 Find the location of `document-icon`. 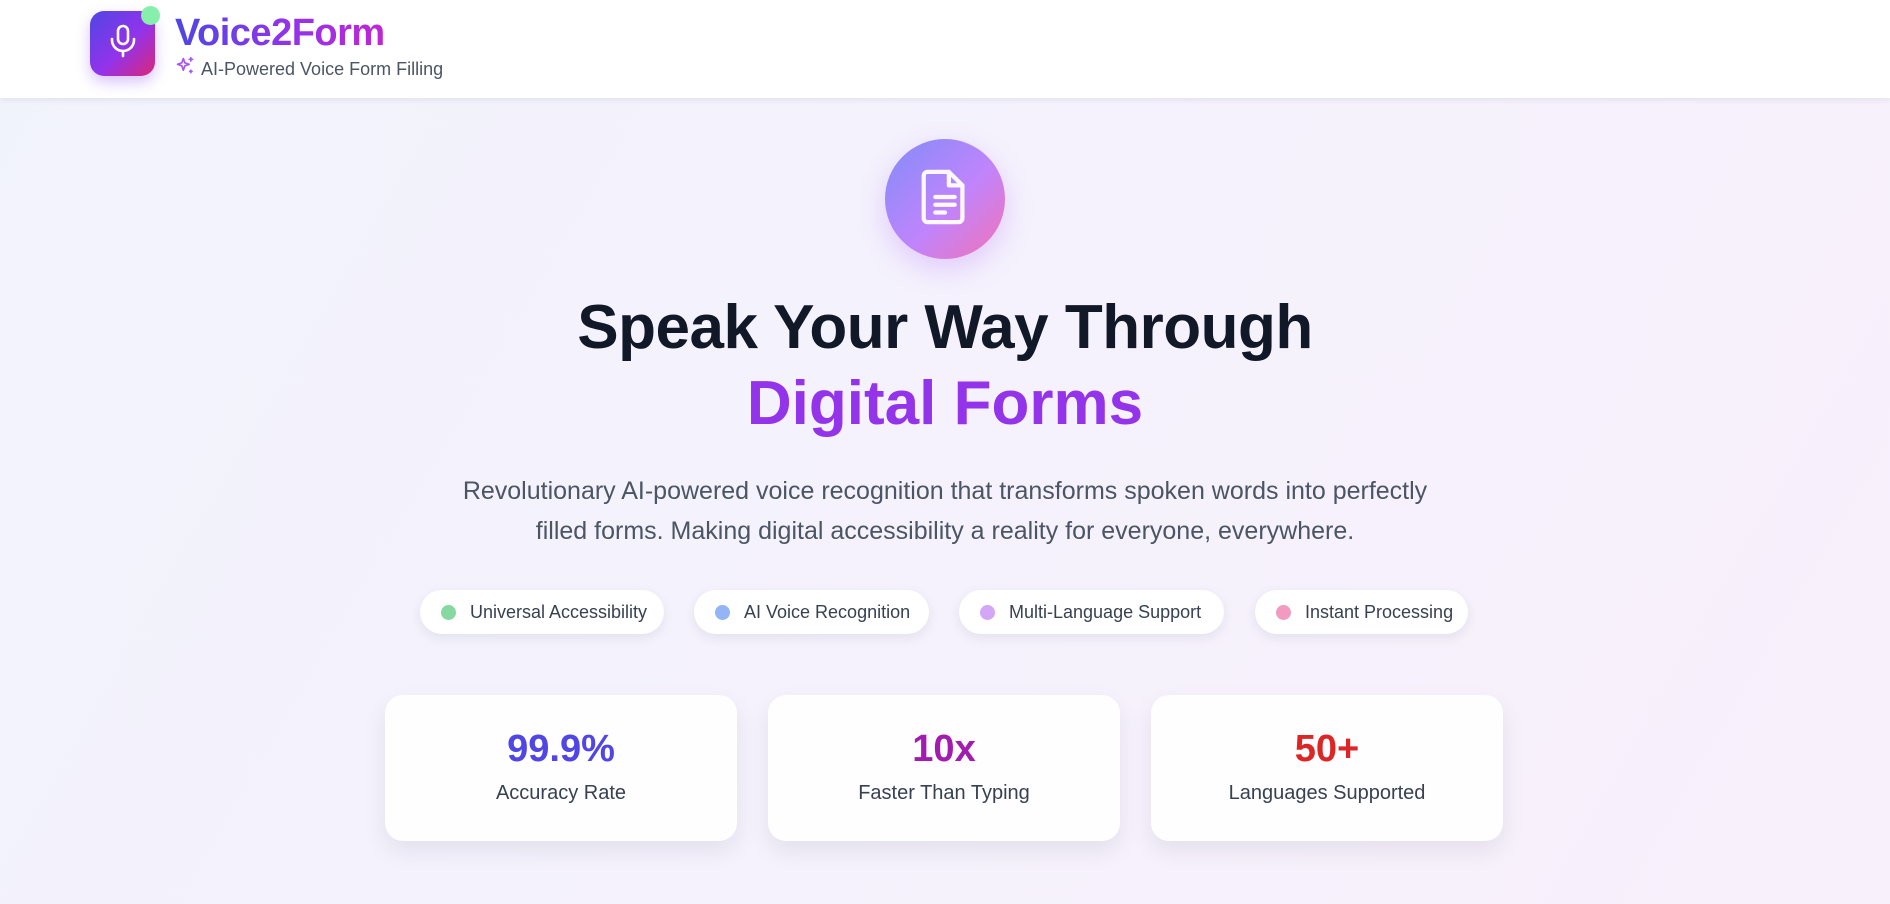

document-icon is located at coordinates (945, 199).